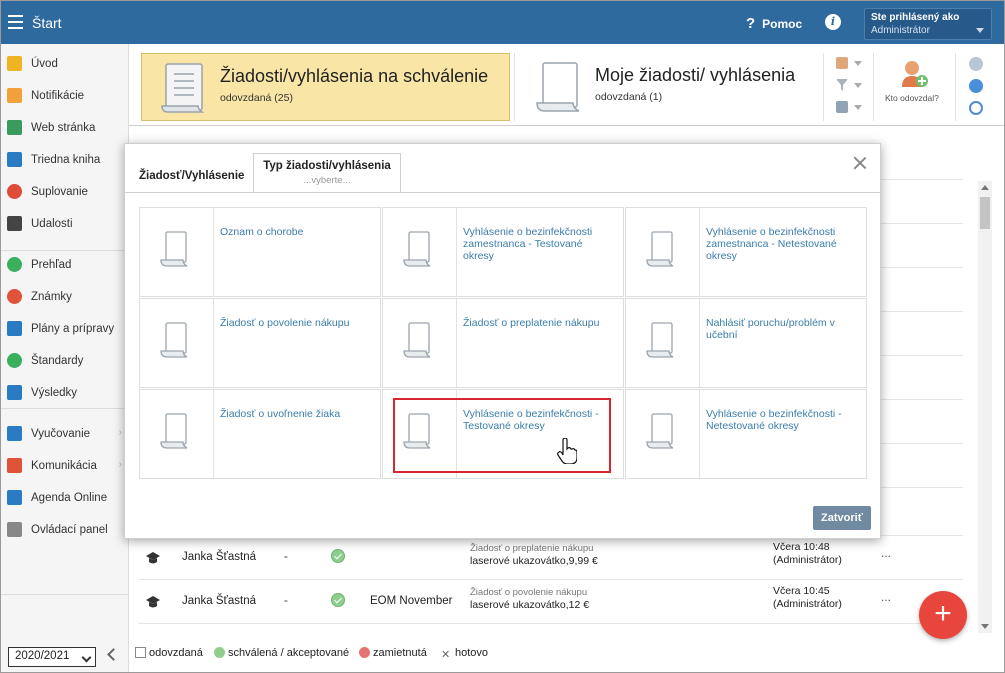  Describe the element at coordinates (15, 22) in the screenshot. I see `hamburger-menu-icon` at that location.